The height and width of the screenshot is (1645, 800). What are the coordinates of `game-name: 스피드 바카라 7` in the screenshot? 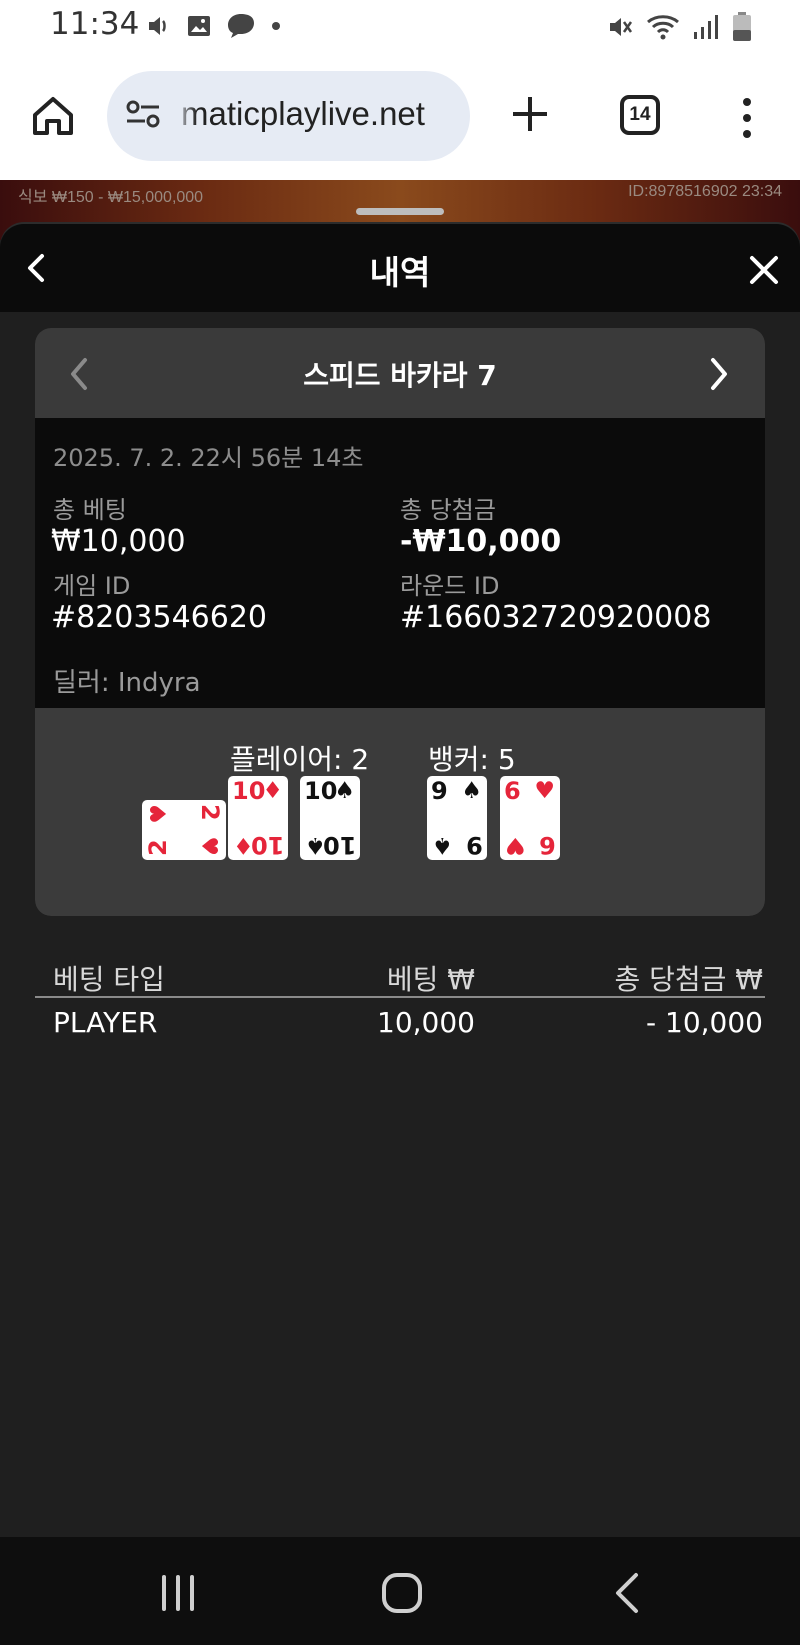 It's located at (400, 375).